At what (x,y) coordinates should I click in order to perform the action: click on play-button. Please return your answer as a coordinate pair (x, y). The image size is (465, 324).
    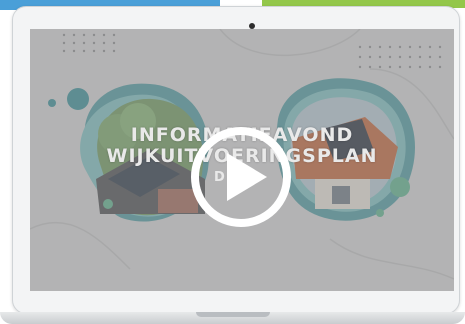
    Looking at the image, I should click on (241, 177).